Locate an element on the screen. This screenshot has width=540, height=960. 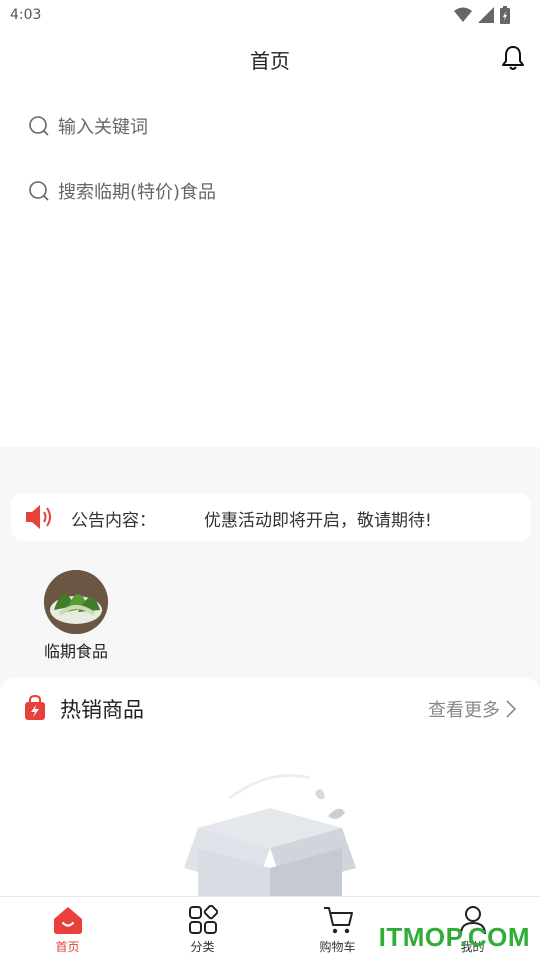
tab-label: 购物车 is located at coordinates (337, 947).